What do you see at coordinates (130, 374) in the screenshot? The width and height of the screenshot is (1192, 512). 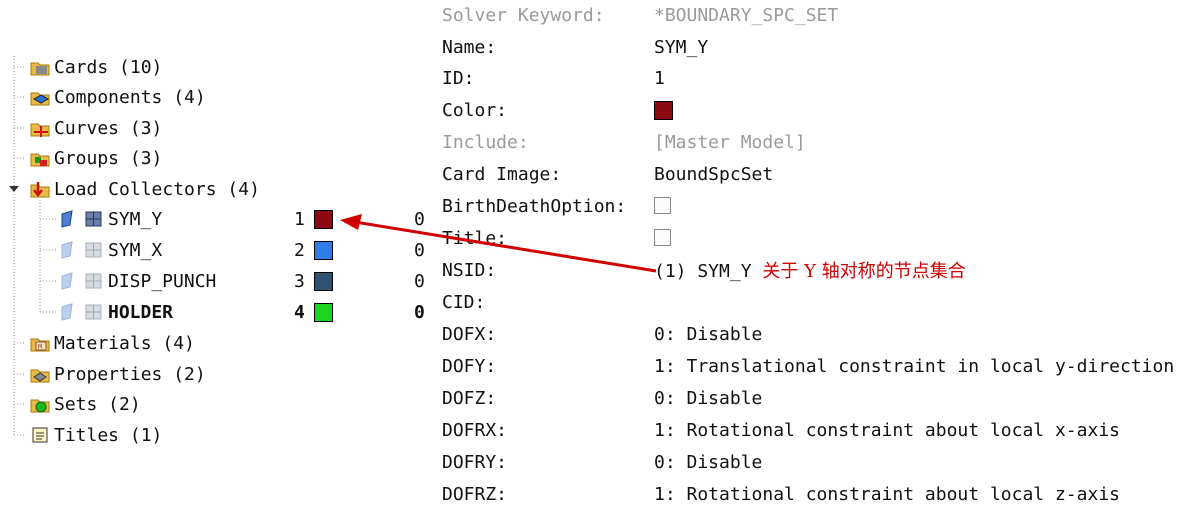 I see `tree-item-label: Properties (2)` at bounding box center [130, 374].